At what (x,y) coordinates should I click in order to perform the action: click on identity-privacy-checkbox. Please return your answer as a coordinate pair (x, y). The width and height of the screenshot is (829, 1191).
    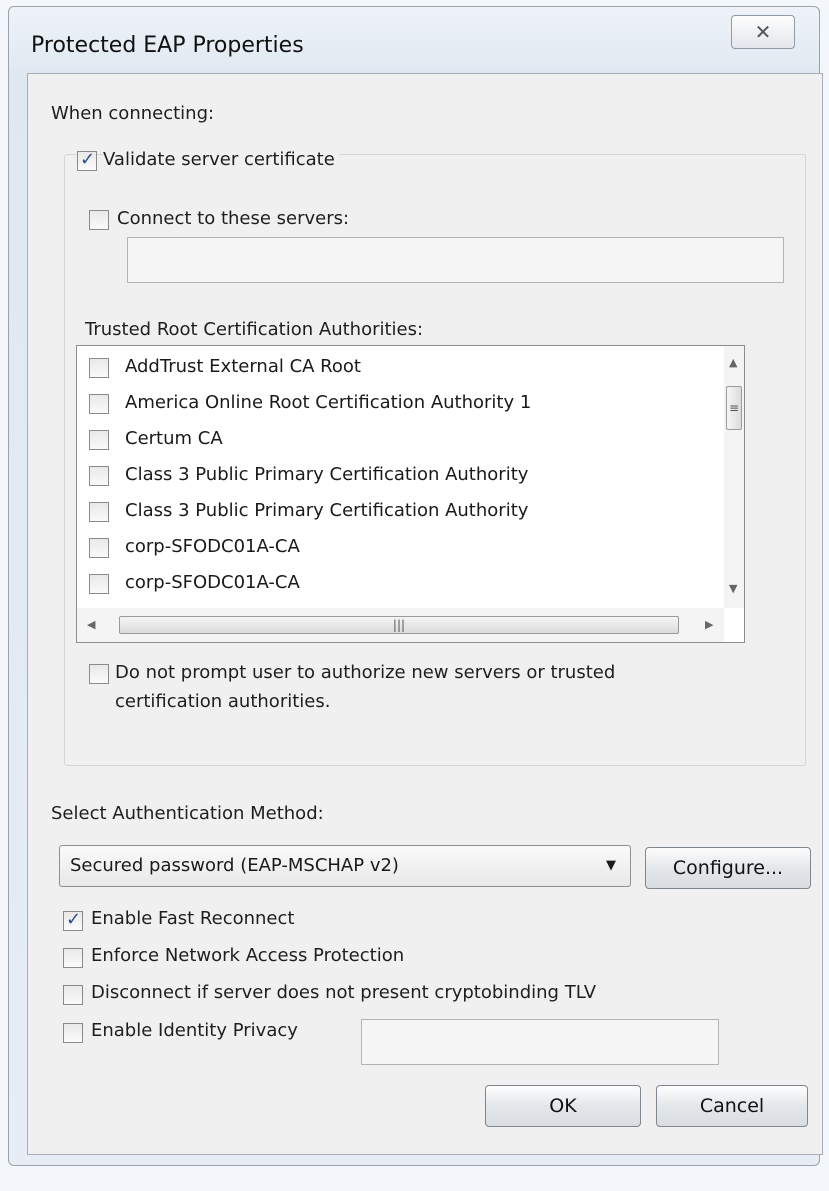
    Looking at the image, I should click on (73, 1033).